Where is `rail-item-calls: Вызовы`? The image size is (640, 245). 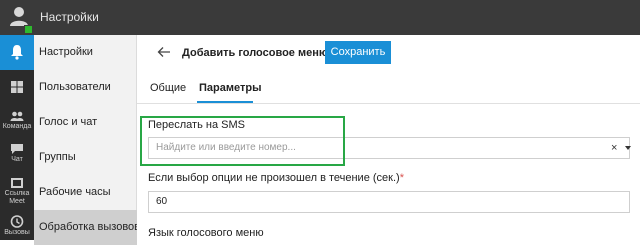 rail-item-calls: Вызовы is located at coordinates (17, 226).